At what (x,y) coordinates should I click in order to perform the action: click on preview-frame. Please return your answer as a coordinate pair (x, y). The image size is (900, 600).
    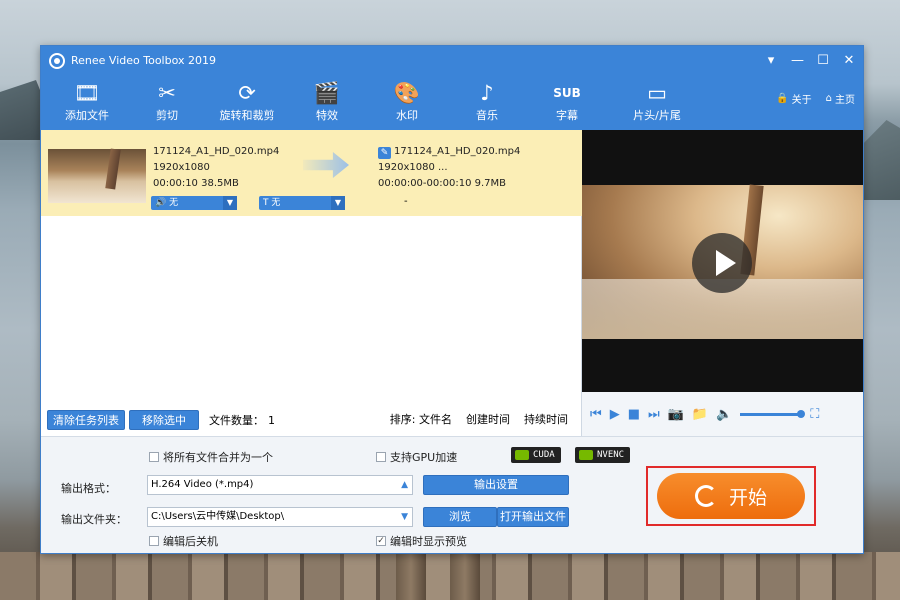
    Looking at the image, I should click on (722, 261).